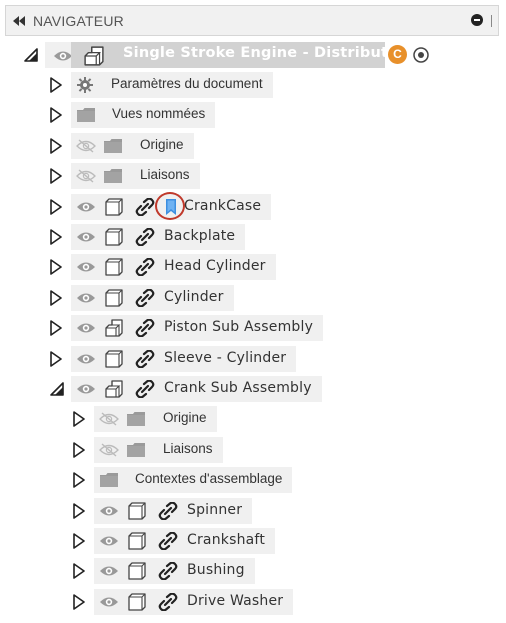 This screenshot has height=623, width=506. I want to click on tree-row: Cylinder, so click(205, 298).